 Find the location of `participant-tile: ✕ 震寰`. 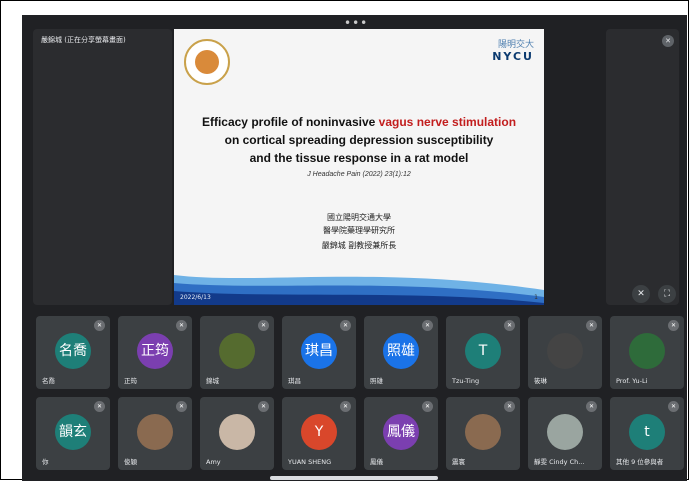

participant-tile: ✕ 震寰 is located at coordinates (483, 433).